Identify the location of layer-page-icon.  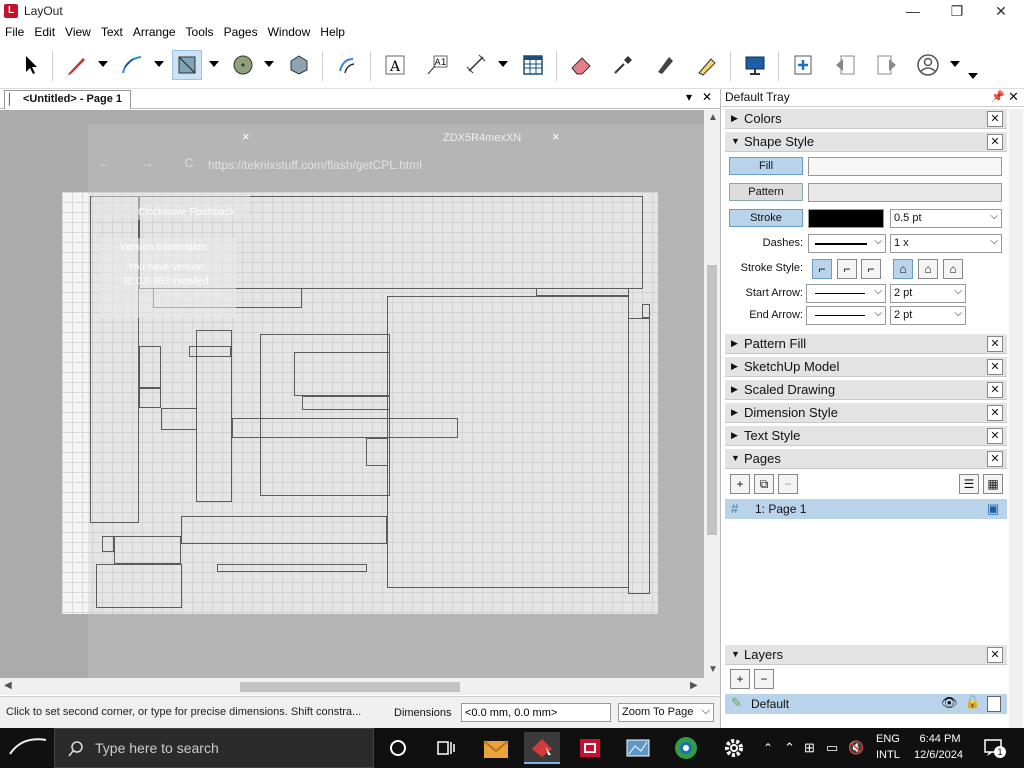
(994, 704).